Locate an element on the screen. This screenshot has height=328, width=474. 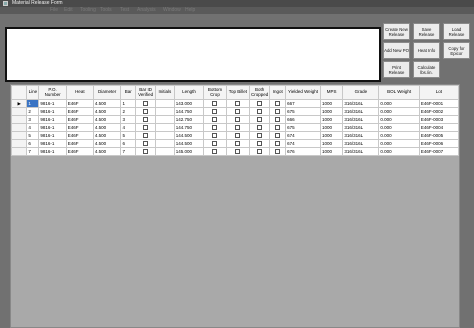
print-release-button: Print Release is located at coordinates (396, 69).